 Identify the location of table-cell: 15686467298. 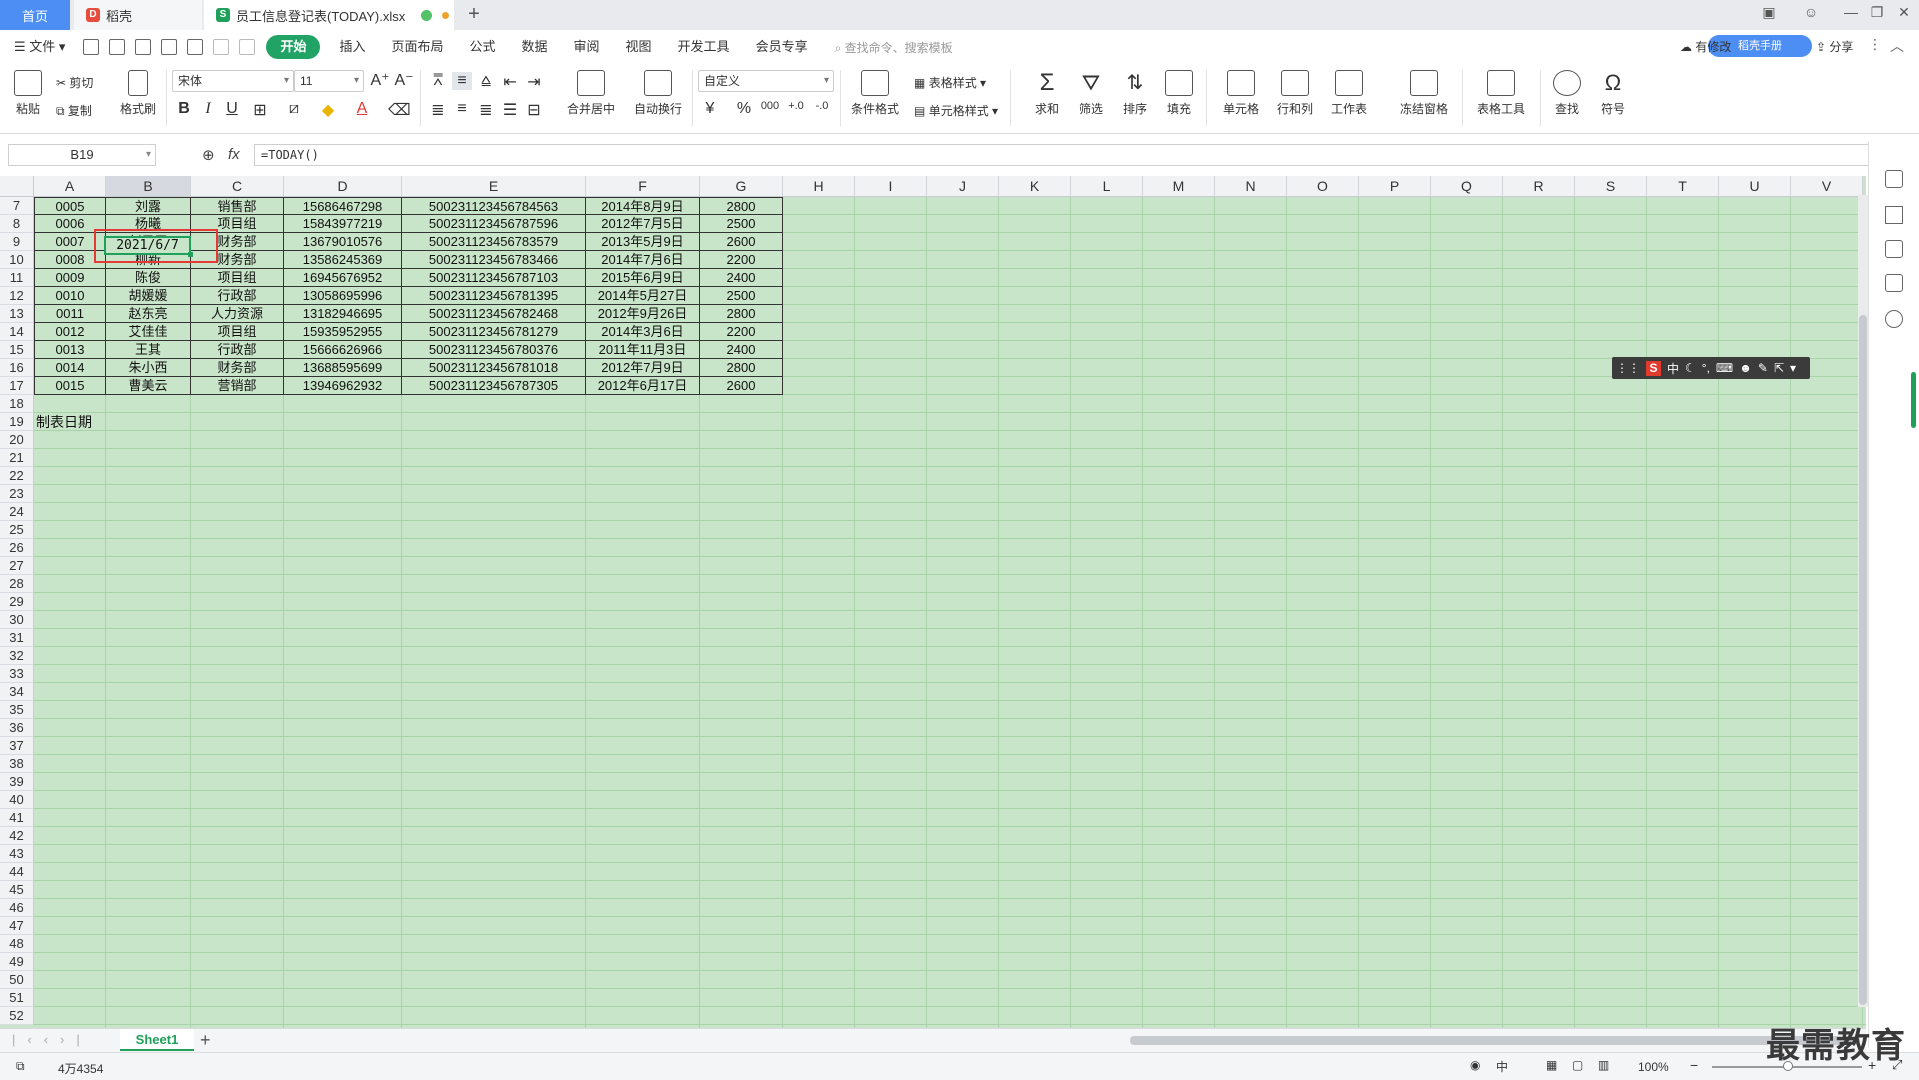
(343, 206).